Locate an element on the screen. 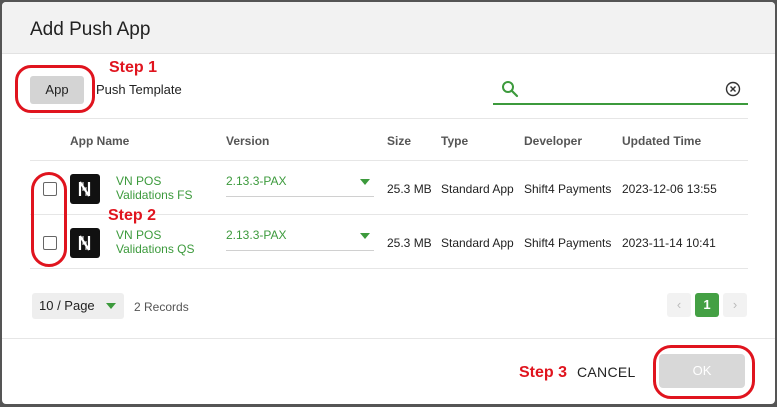 Image resolution: width=777 pixels, height=407 pixels. page-size-select: 10 / Page is located at coordinates (78, 306).